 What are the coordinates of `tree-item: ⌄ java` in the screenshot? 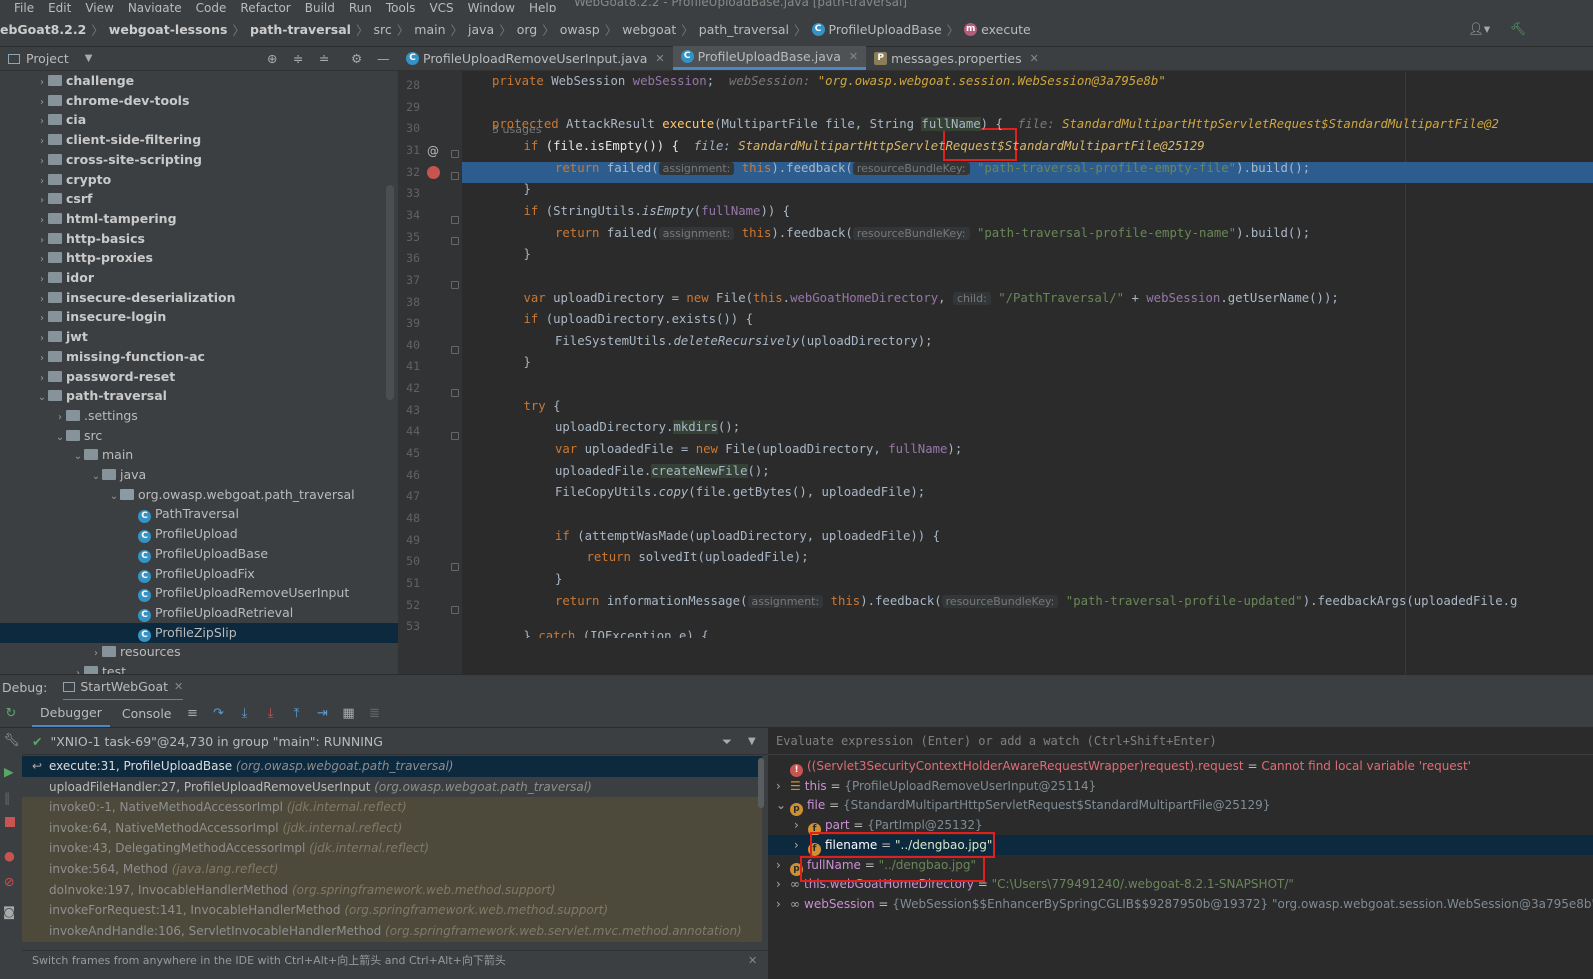 It's located at (199, 475).